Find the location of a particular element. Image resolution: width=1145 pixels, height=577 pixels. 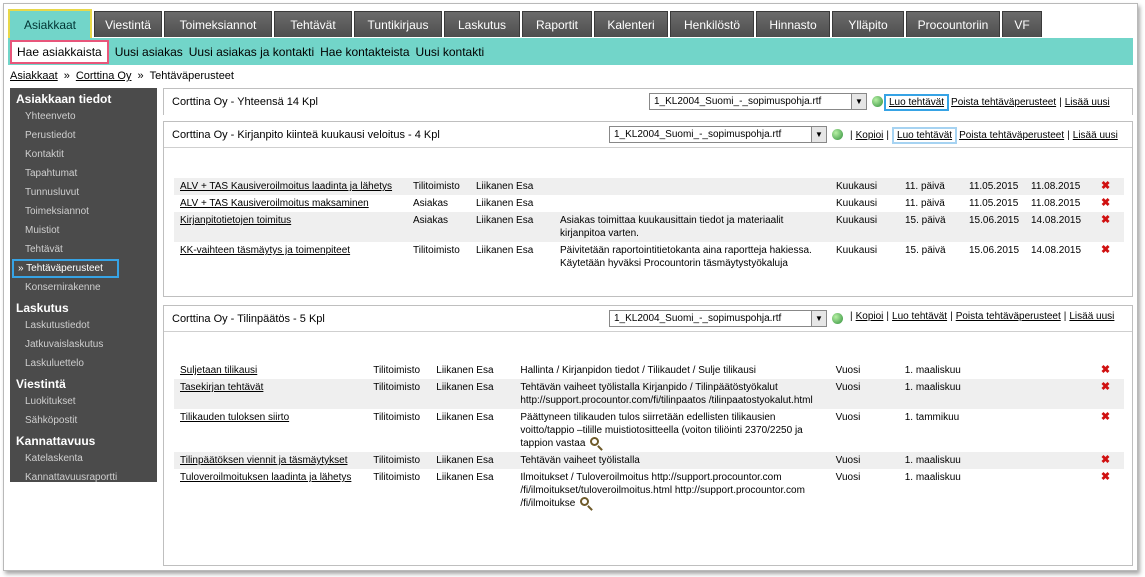

tab-procountoriin: Procountoriin is located at coordinates (953, 24).